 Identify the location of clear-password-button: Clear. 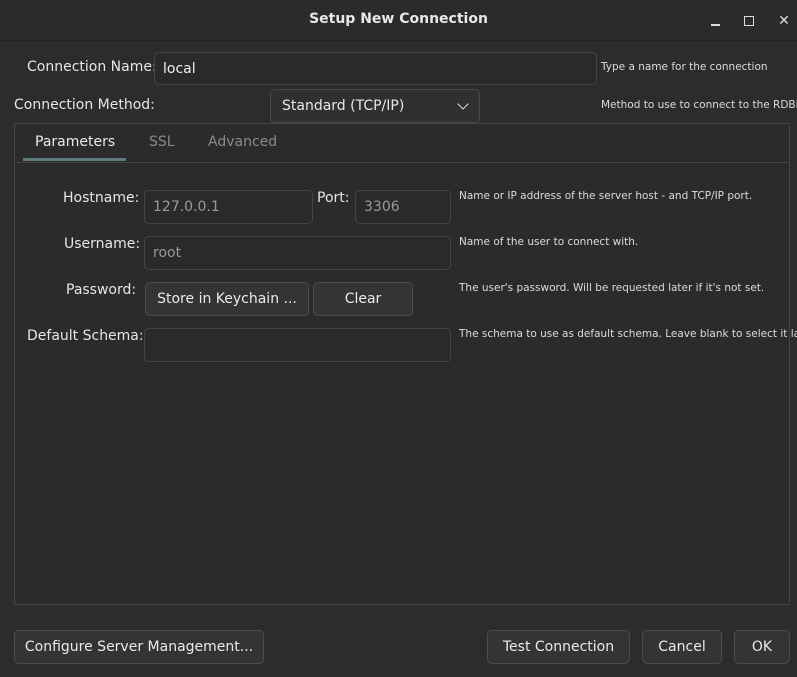
(363, 299).